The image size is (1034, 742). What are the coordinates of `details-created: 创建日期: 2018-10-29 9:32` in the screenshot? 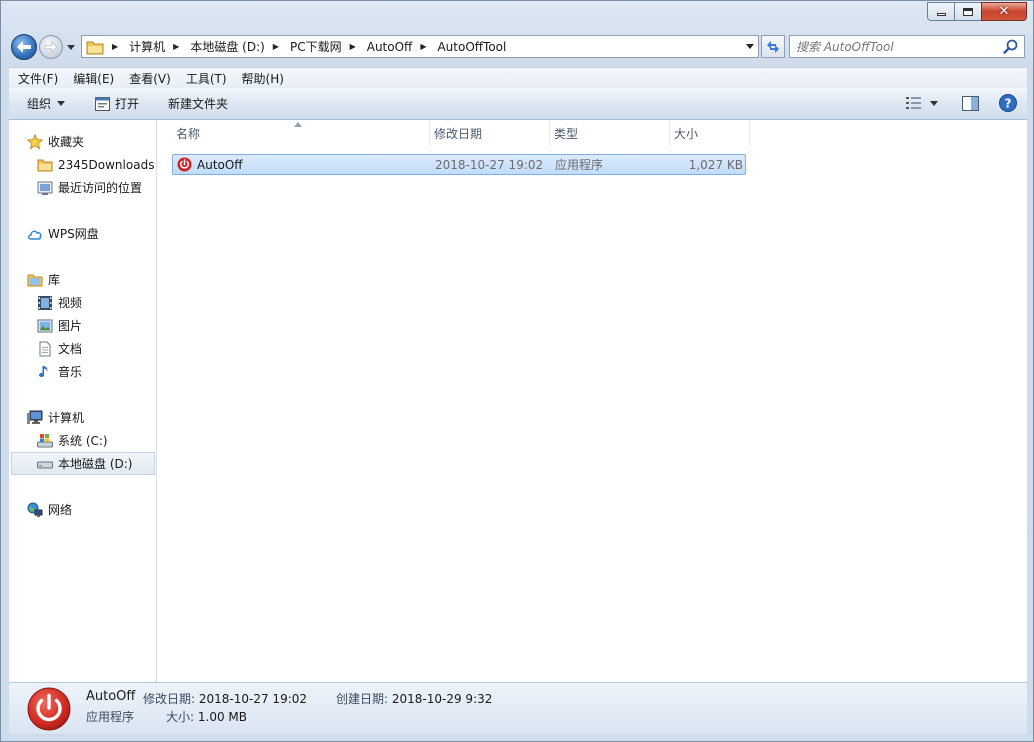 It's located at (414, 698).